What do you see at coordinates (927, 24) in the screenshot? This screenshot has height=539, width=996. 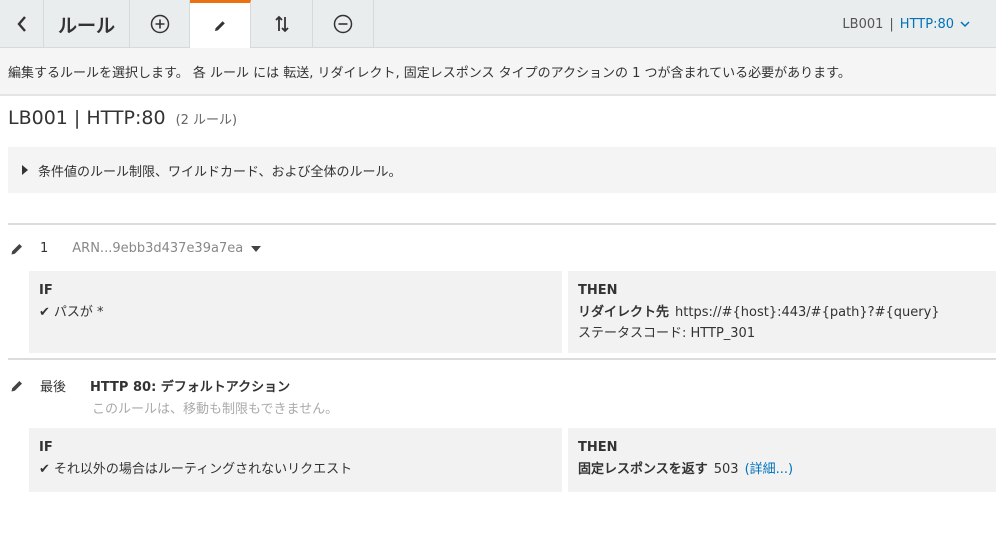 I see `listener-name: HTTP:80` at bounding box center [927, 24].